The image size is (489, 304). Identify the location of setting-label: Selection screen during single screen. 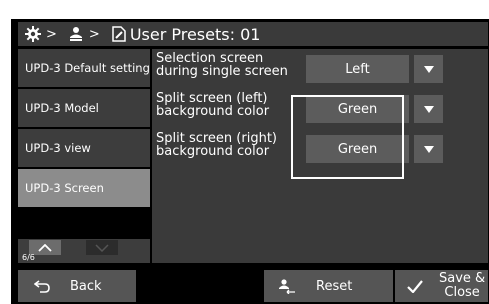
(222, 65).